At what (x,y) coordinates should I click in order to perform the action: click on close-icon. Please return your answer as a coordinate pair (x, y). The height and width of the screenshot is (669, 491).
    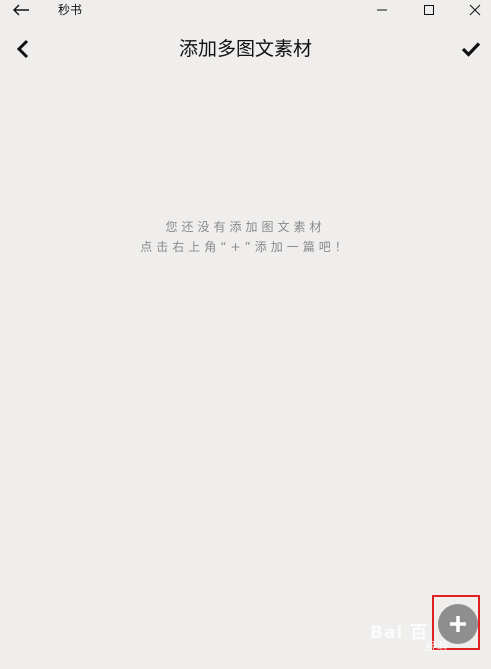
    Looking at the image, I should click on (475, 10).